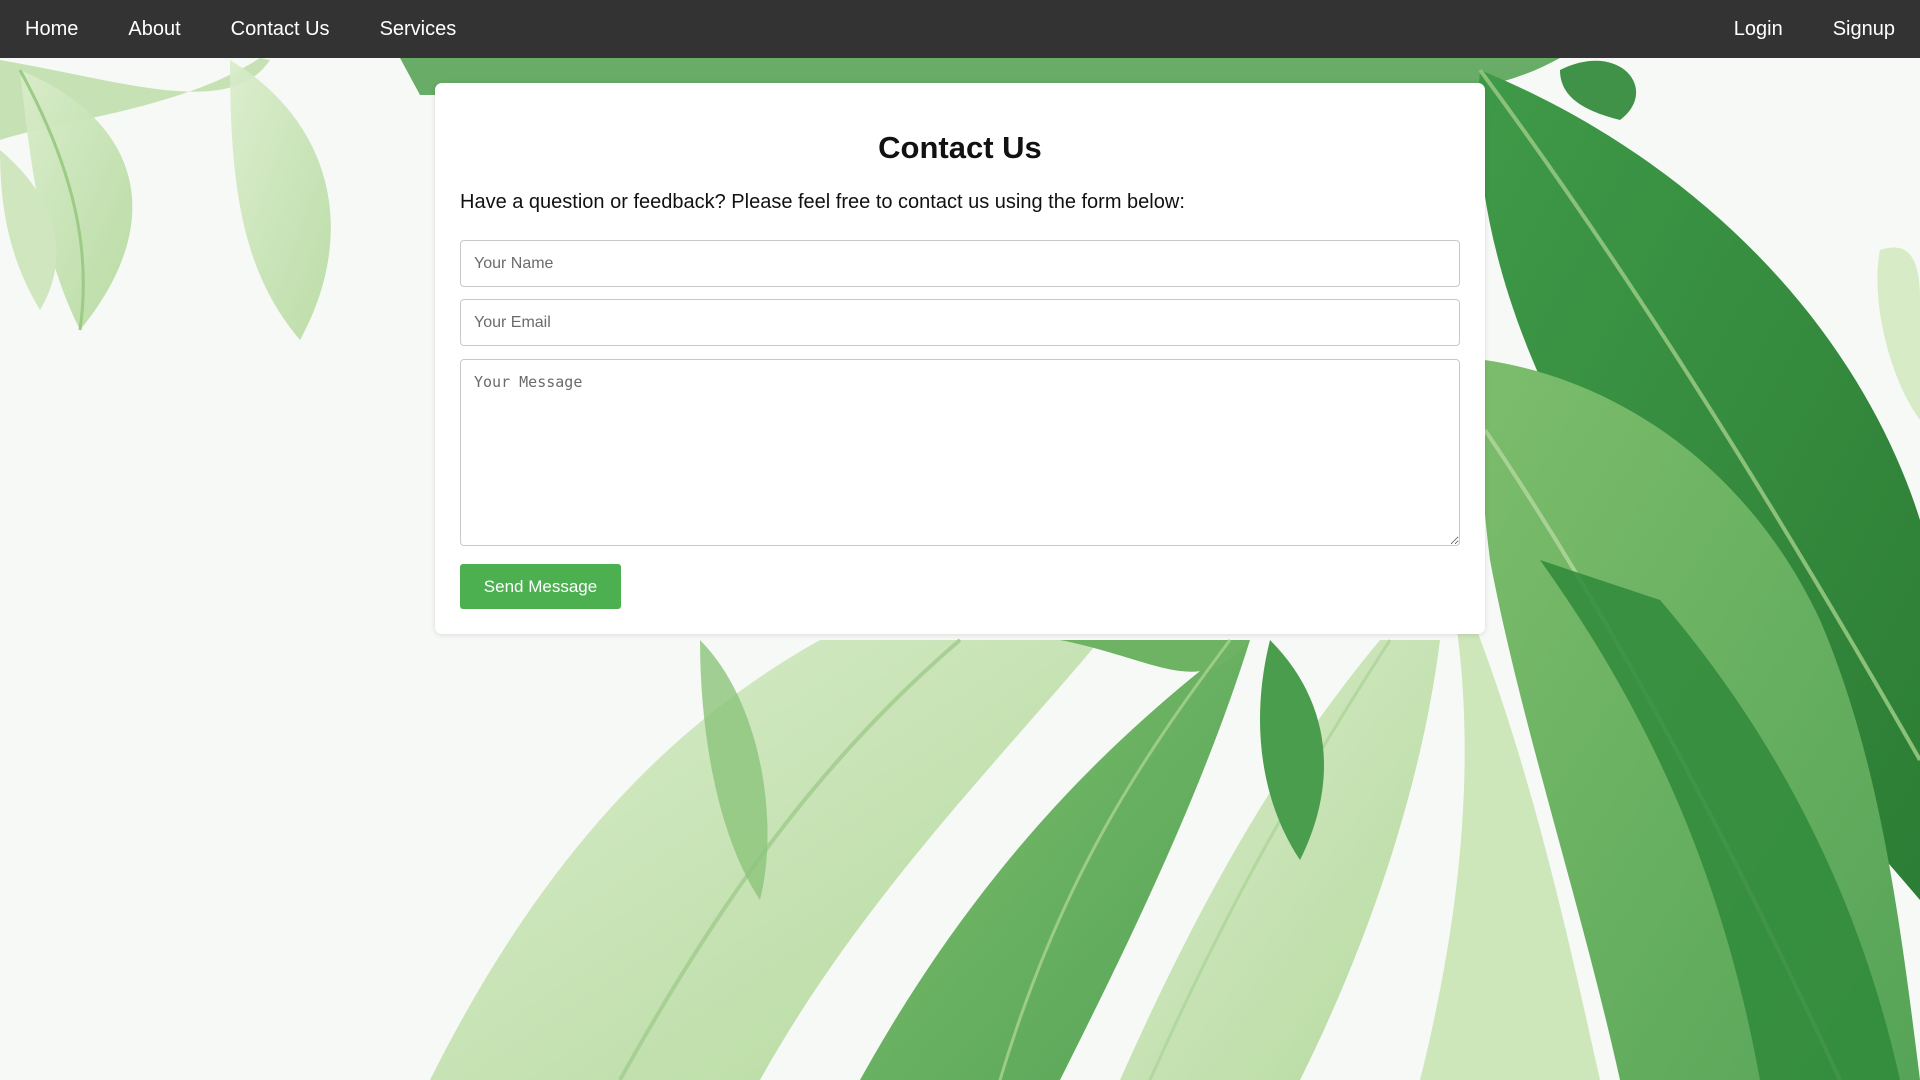  Describe the element at coordinates (960, 263) in the screenshot. I see `name-input` at that location.